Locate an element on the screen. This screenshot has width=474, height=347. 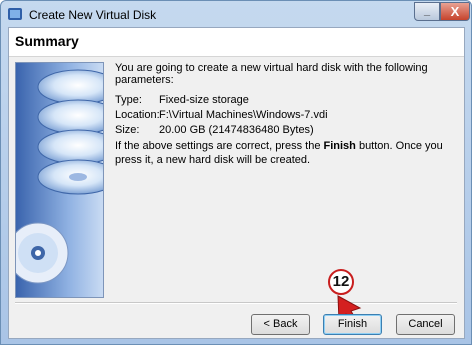
back-button: < Back is located at coordinates (280, 324).